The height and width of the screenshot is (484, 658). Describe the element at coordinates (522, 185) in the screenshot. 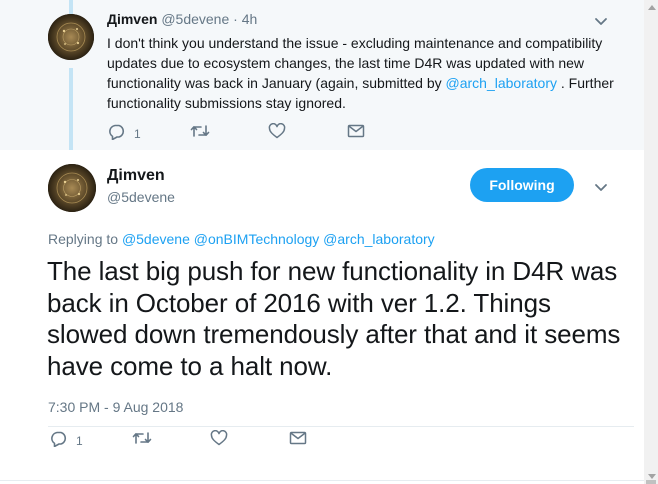

I see `following-button: Following` at that location.